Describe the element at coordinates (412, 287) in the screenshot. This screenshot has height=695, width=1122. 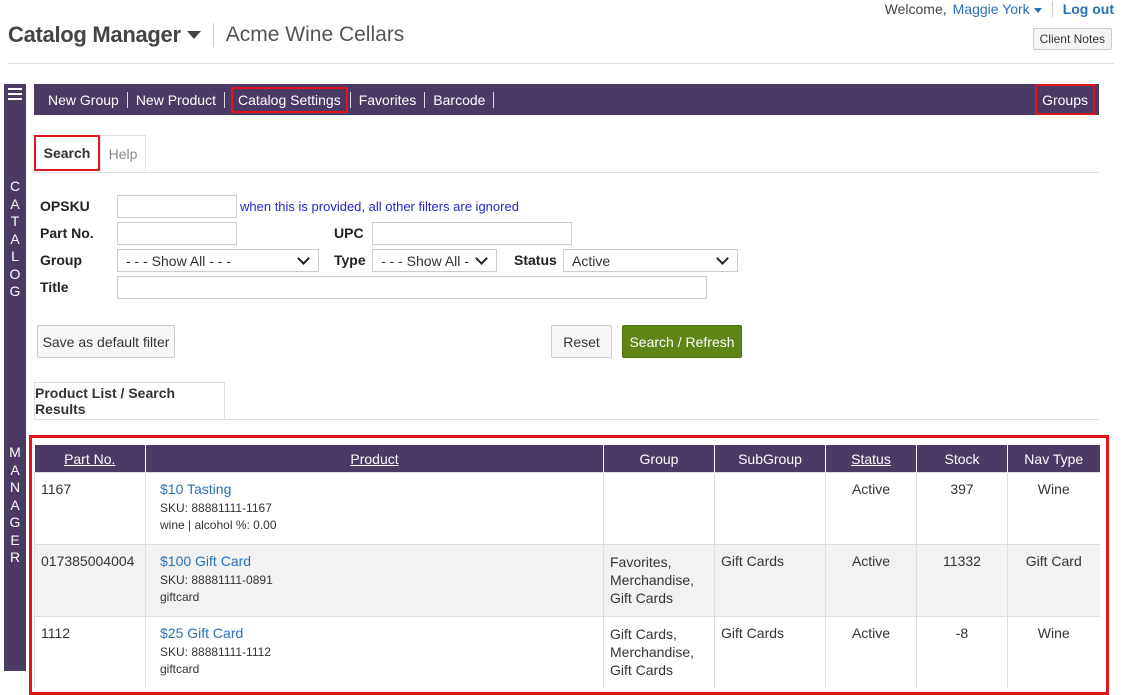
I see `title-input` at that location.